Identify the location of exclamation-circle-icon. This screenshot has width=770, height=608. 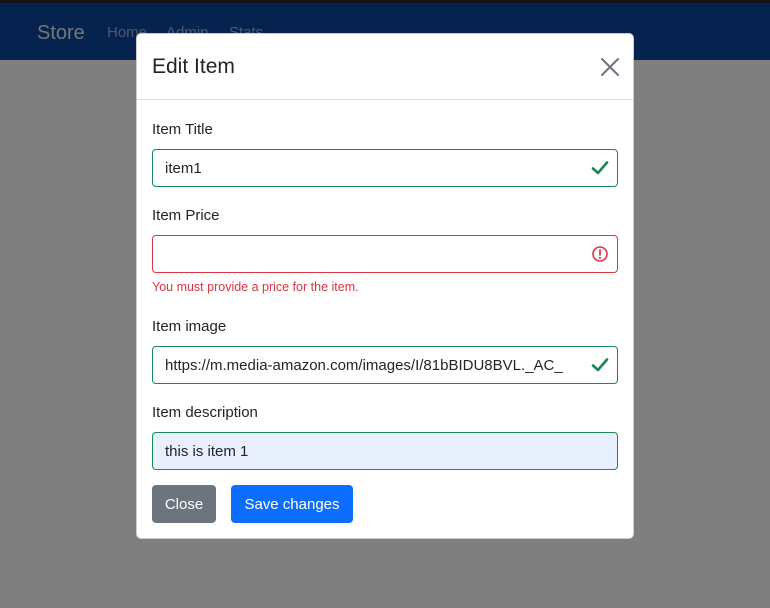
(600, 254).